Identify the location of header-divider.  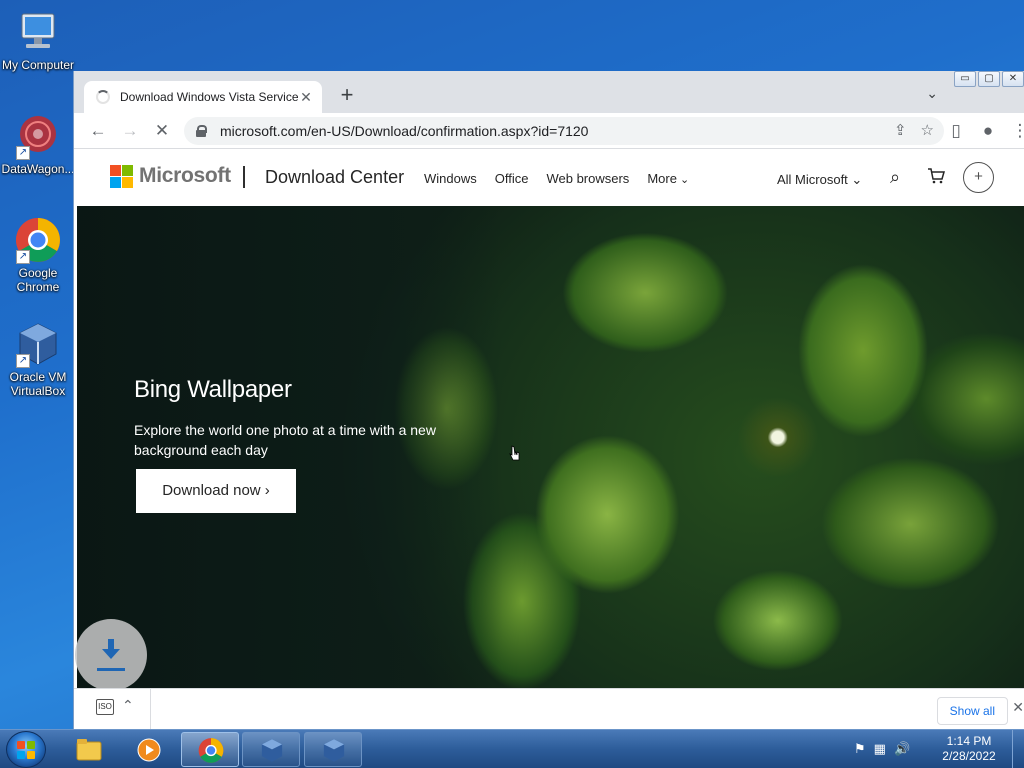
(244, 177).